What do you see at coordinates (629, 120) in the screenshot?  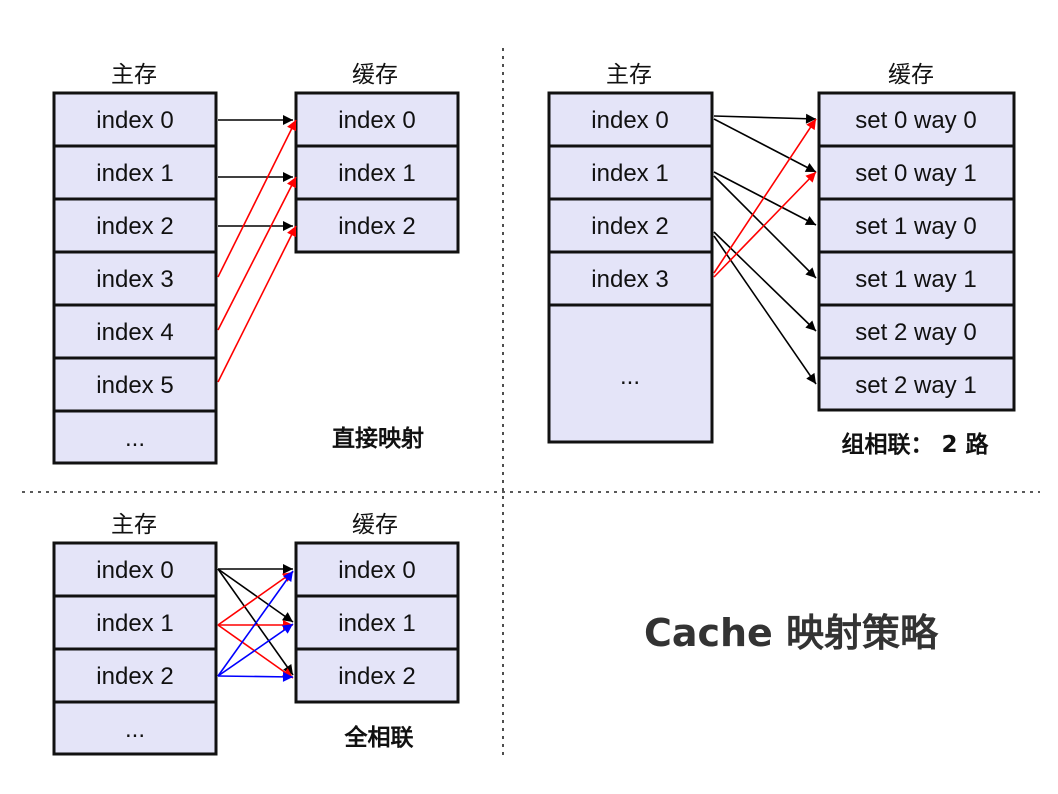 I see `set-main-cell-label: index 0` at bounding box center [629, 120].